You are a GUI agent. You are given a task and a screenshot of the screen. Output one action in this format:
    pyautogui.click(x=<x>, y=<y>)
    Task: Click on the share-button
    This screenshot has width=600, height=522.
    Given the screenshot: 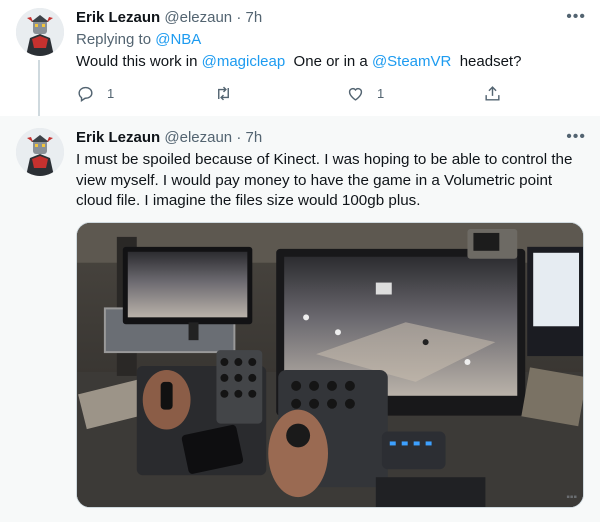 What is the action you would take?
    pyautogui.click(x=492, y=93)
    